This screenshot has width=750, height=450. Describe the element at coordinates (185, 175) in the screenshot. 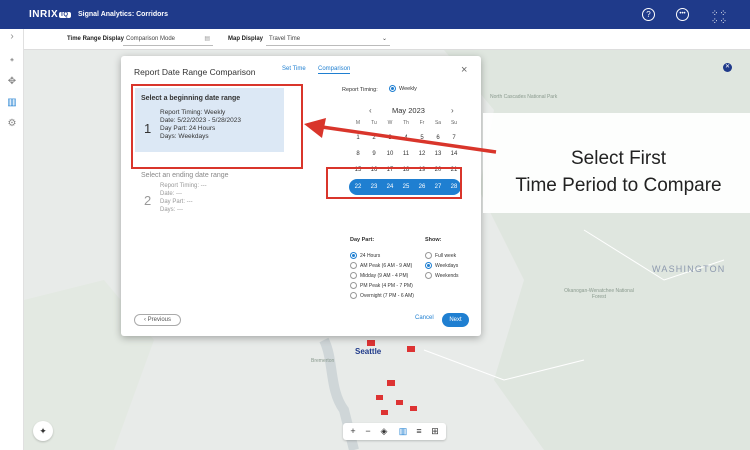

I see `step-2-heading: Select an ending date range` at that location.